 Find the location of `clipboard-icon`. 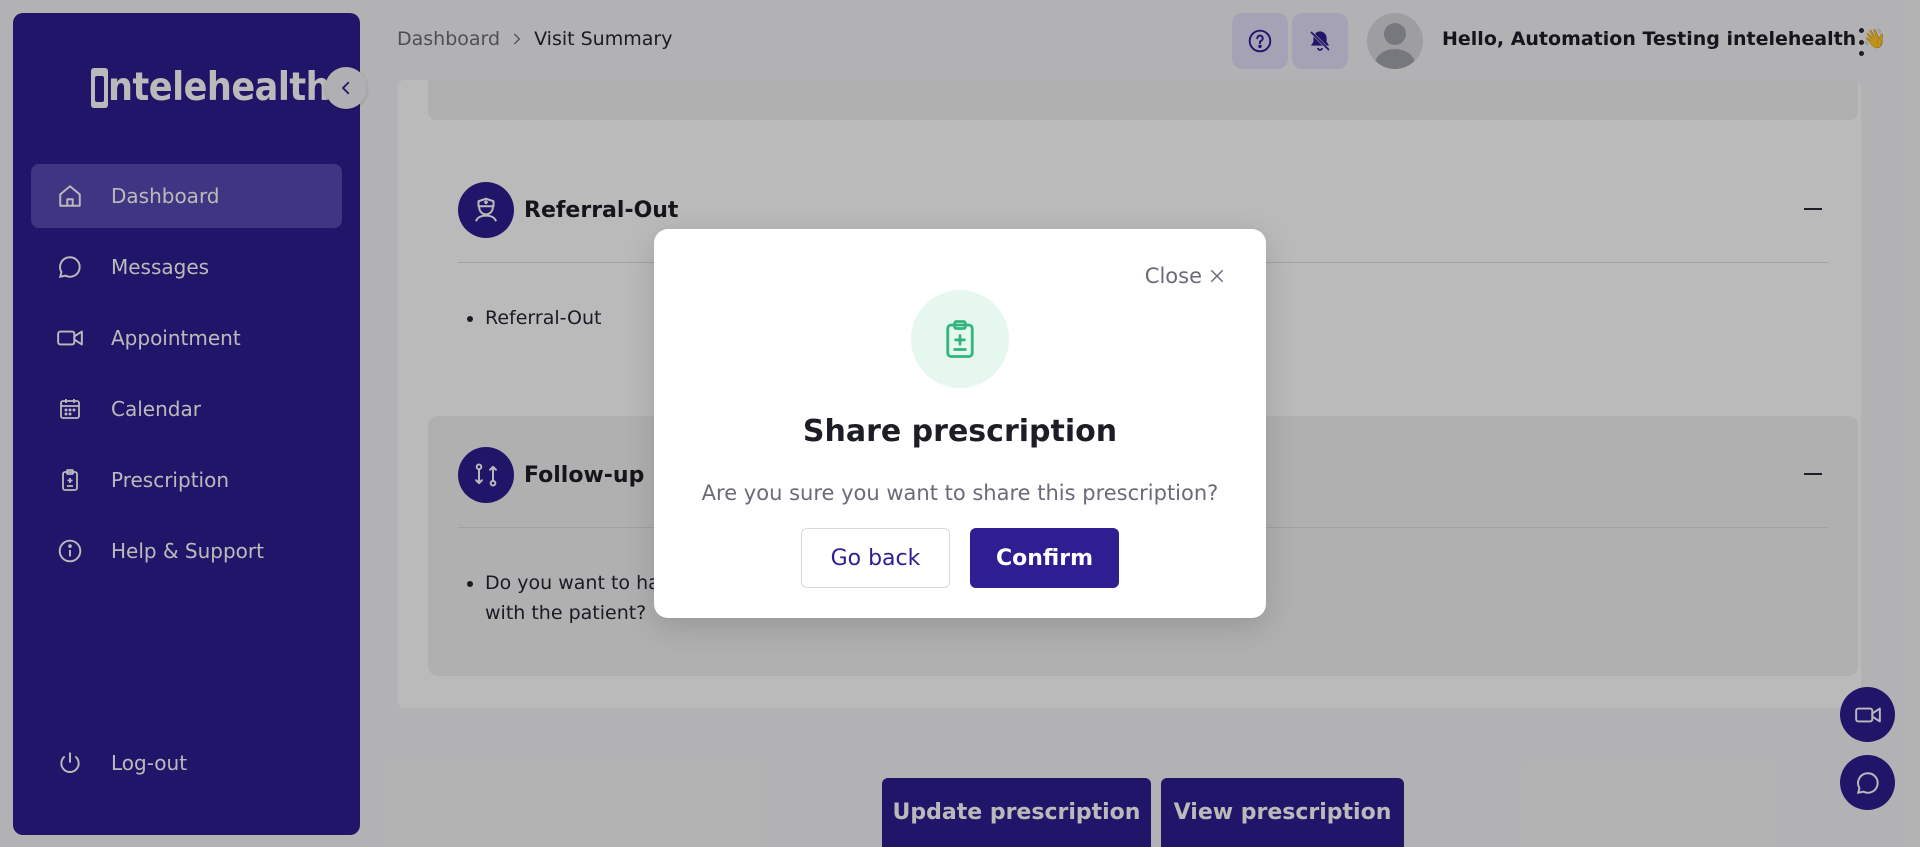

clipboard-icon is located at coordinates (960, 339).